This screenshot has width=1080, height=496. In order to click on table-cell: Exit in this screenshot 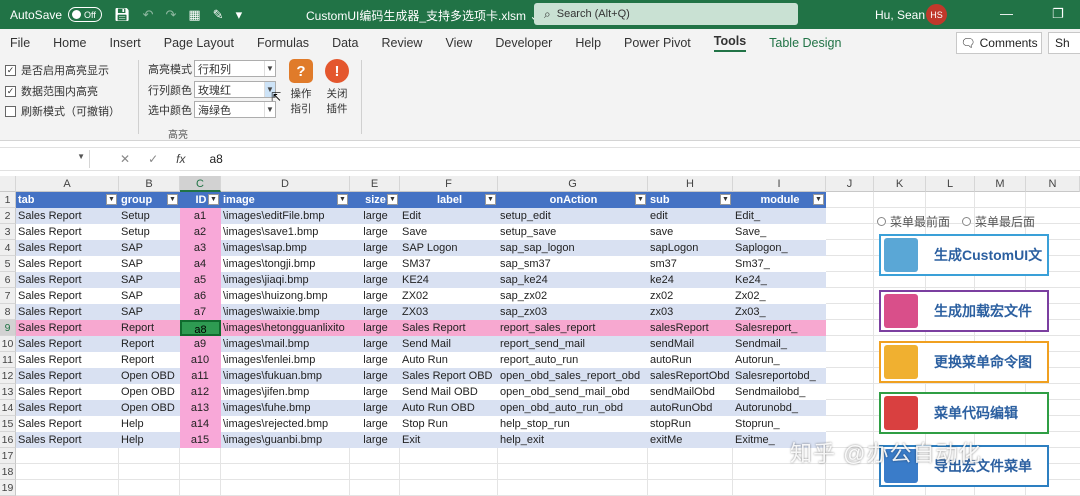, I will do `click(449, 440)`.